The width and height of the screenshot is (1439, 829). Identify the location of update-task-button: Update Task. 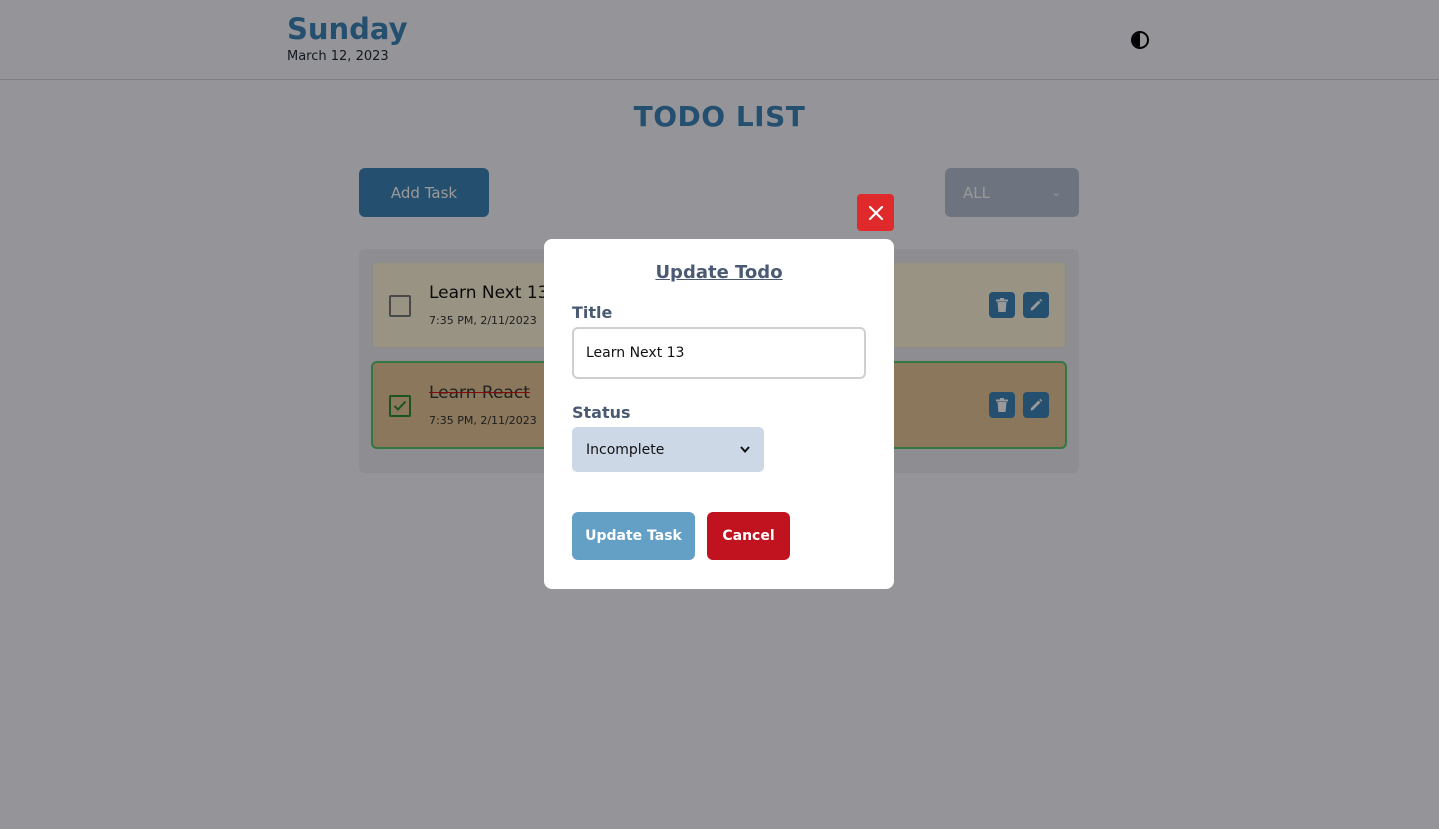
(633, 536).